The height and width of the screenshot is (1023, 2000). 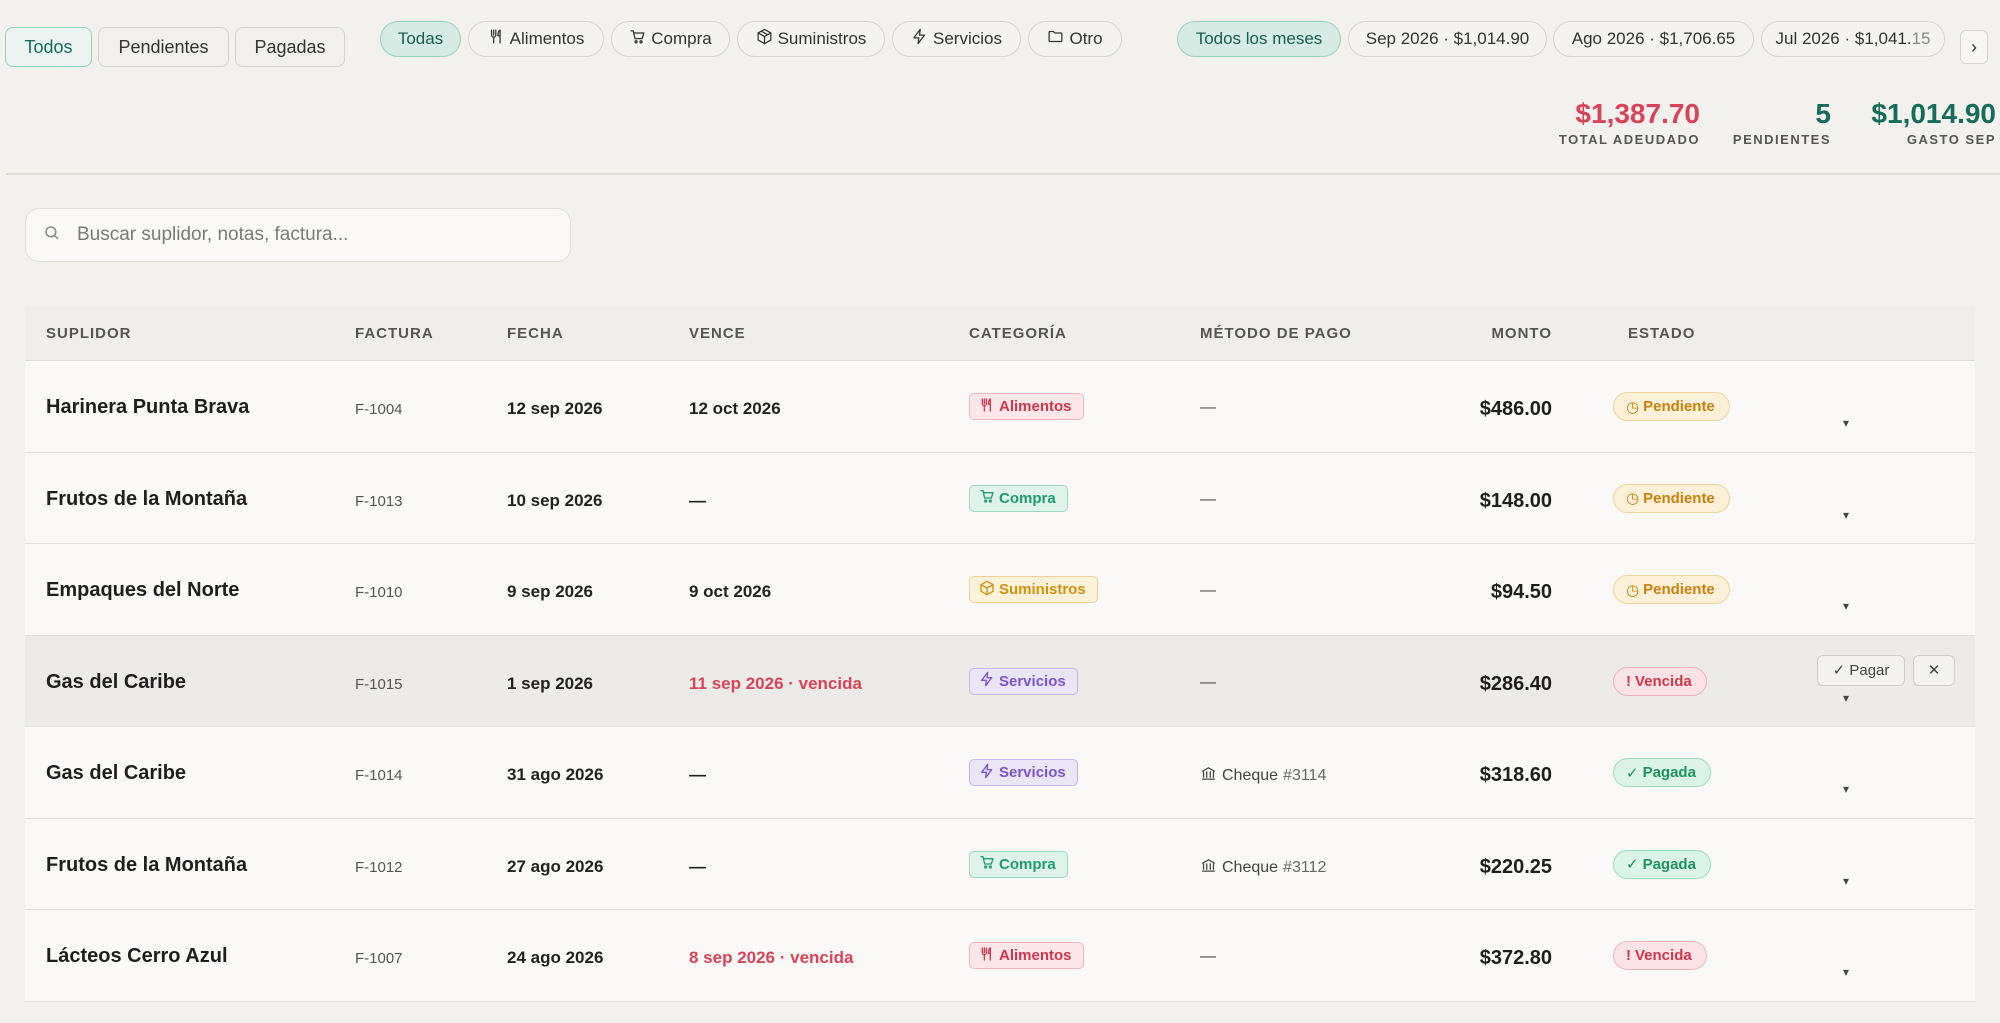 What do you see at coordinates (1018, 333) in the screenshot?
I see `header-category: CATEGORÍA` at bounding box center [1018, 333].